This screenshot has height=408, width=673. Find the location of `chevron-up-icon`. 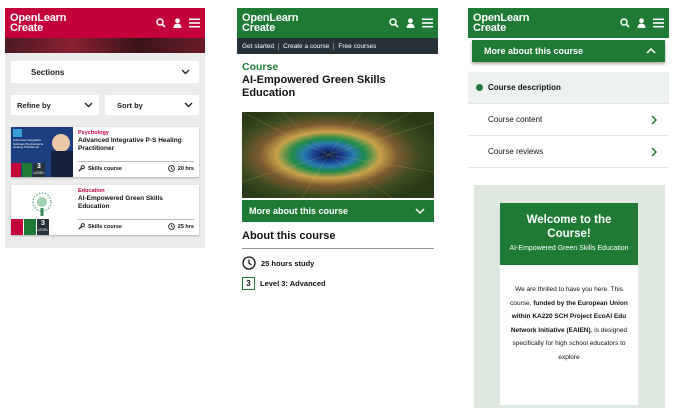

chevron-up-icon is located at coordinates (651, 51).